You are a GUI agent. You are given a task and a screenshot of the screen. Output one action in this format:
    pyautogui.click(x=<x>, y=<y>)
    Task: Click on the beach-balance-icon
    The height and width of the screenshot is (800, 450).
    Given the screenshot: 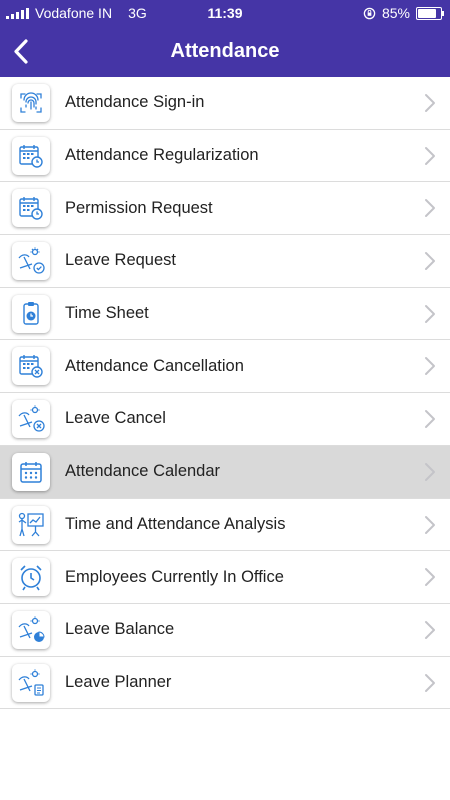 What is the action you would take?
    pyautogui.click(x=31, y=629)
    